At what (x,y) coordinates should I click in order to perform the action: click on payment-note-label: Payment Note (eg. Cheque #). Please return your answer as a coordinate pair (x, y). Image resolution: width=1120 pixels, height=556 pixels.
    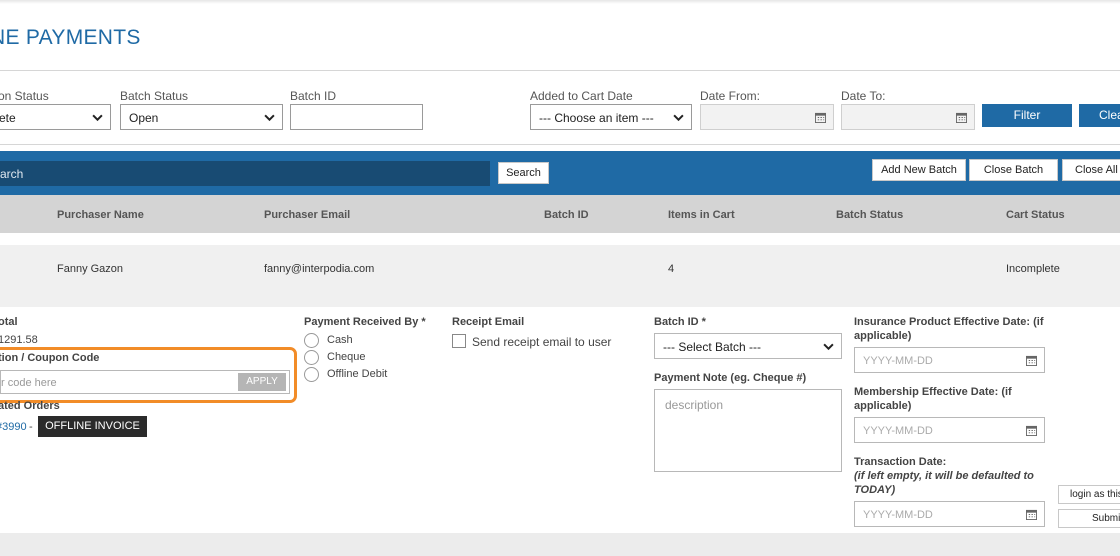
    Looking at the image, I should click on (730, 378).